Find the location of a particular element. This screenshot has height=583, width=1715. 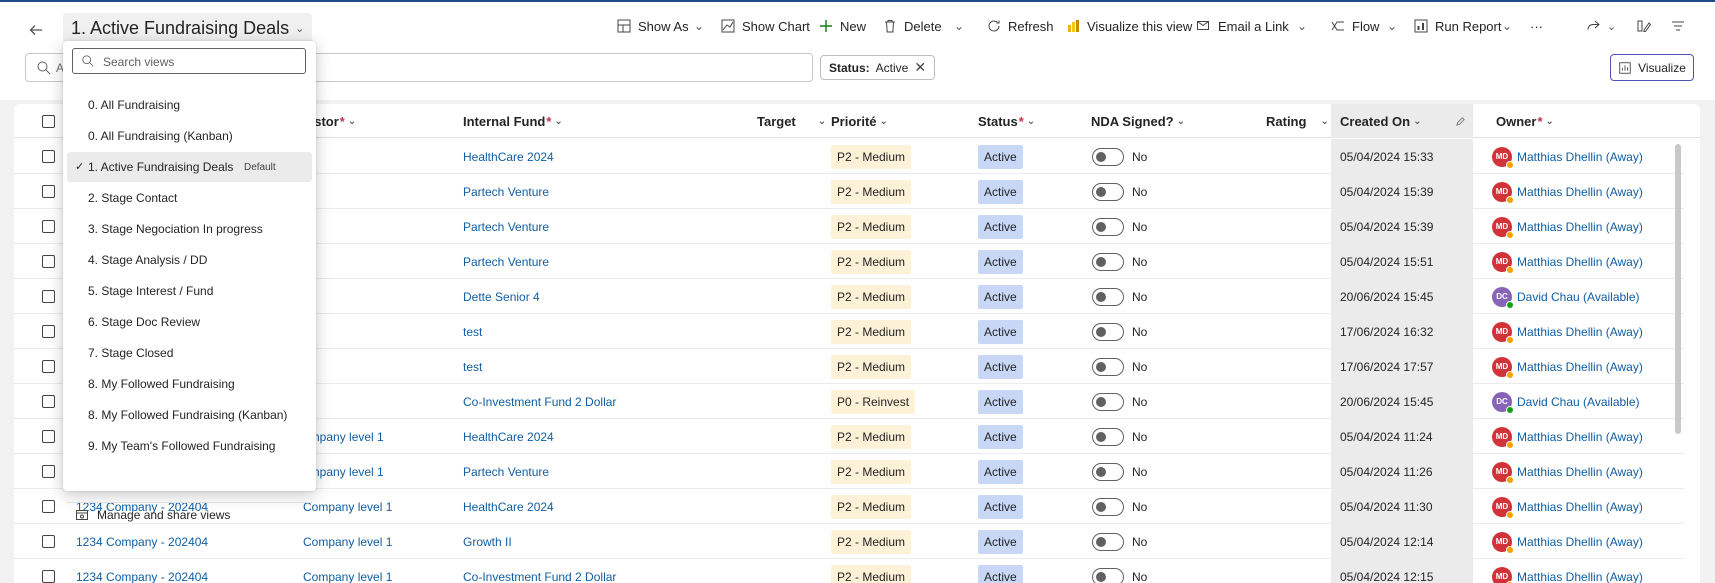

column-header-target: Target ⌄ is located at coordinates (791, 121).